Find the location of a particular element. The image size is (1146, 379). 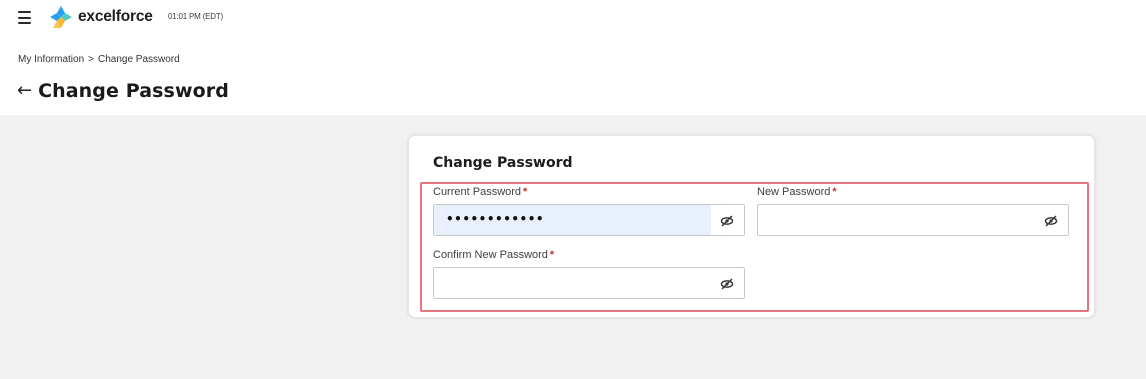

clock: 01:01 PM (EDT) is located at coordinates (195, 16).